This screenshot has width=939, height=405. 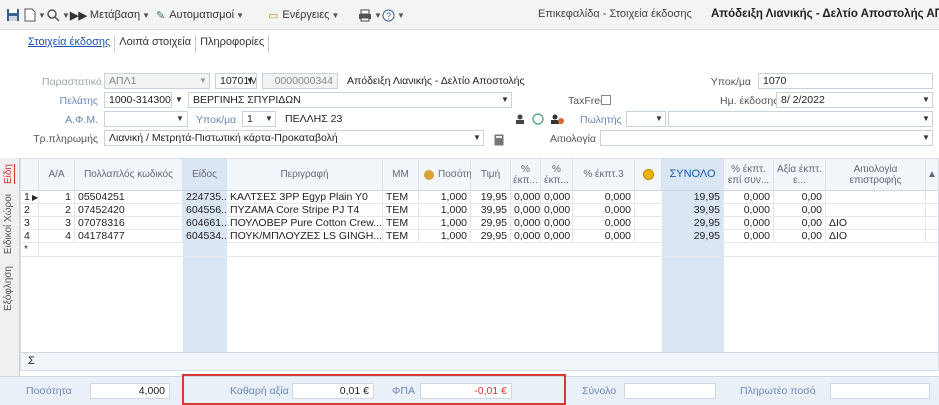 I want to click on scroll-up-icon: ▲, so click(x=932, y=175).